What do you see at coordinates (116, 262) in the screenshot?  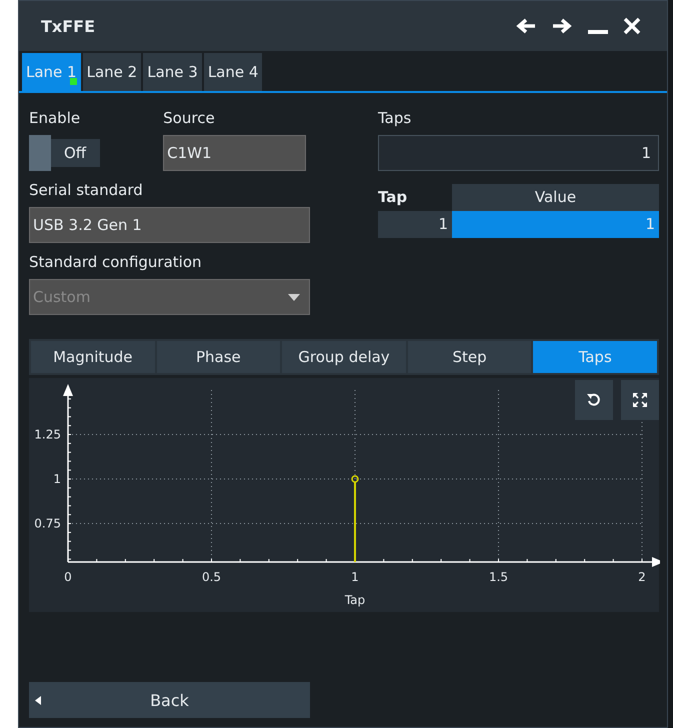 I see `field-label: Standard configuration` at bounding box center [116, 262].